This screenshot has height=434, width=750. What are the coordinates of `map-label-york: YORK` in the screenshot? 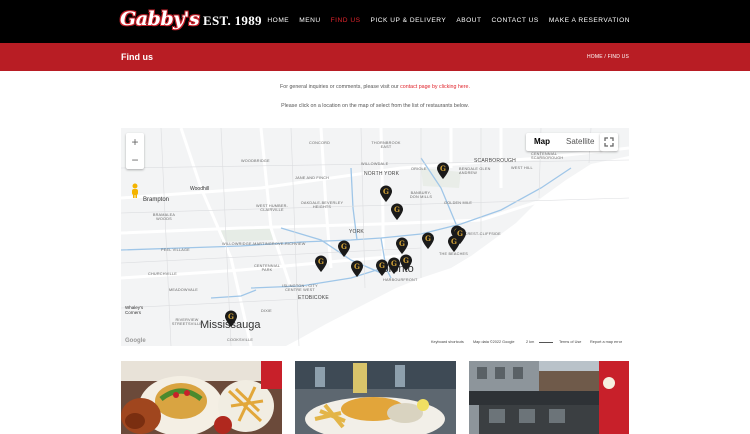 It's located at (356, 232).